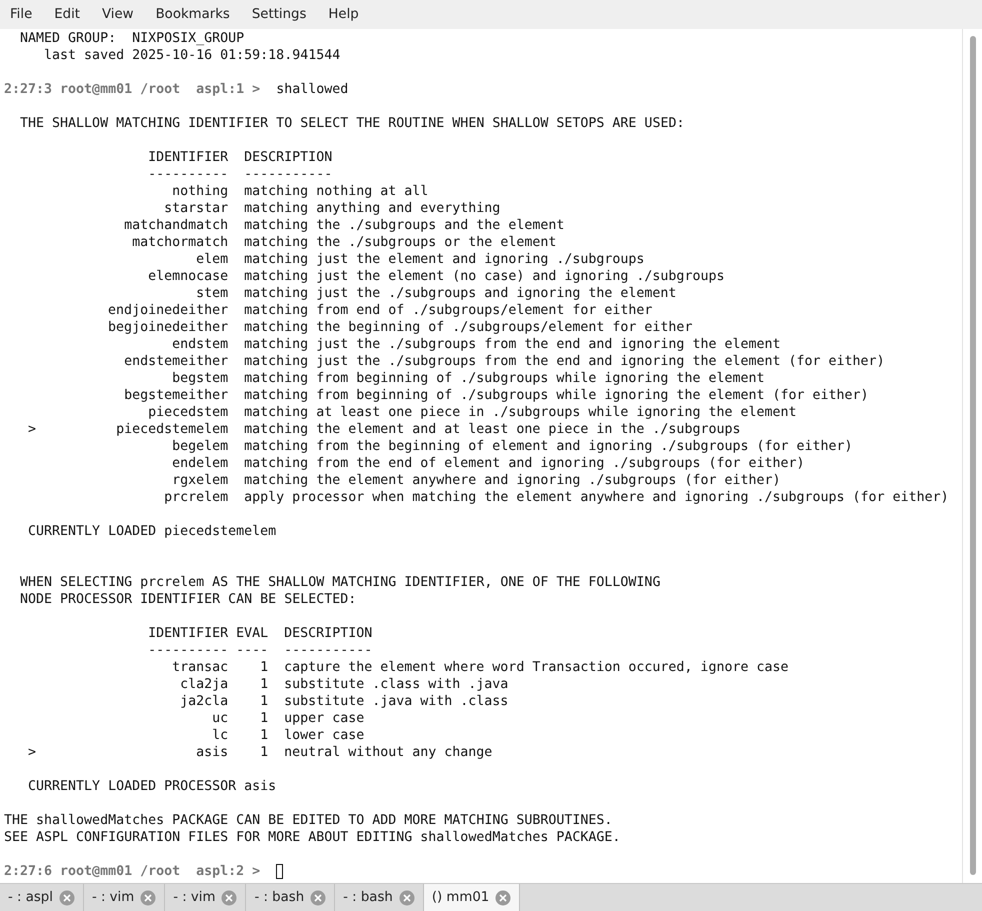  Describe the element at coordinates (199, 463) in the screenshot. I see `table-cell-text: endelem` at that location.